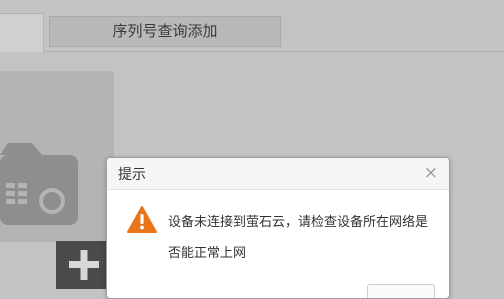 This screenshot has width=504, height=299. I want to click on dialog-message: 设备未连接到萤石云，请检查设备所在网络是否能正常上网, so click(298, 238).